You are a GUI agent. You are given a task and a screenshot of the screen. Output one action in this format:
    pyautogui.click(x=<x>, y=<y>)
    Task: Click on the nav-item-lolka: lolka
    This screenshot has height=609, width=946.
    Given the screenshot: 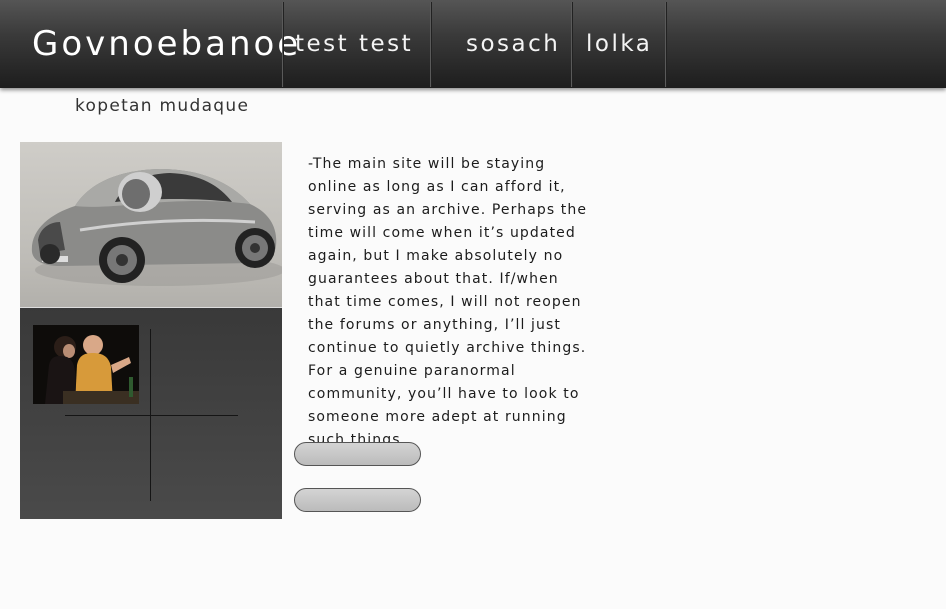 What is the action you would take?
    pyautogui.click(x=619, y=44)
    